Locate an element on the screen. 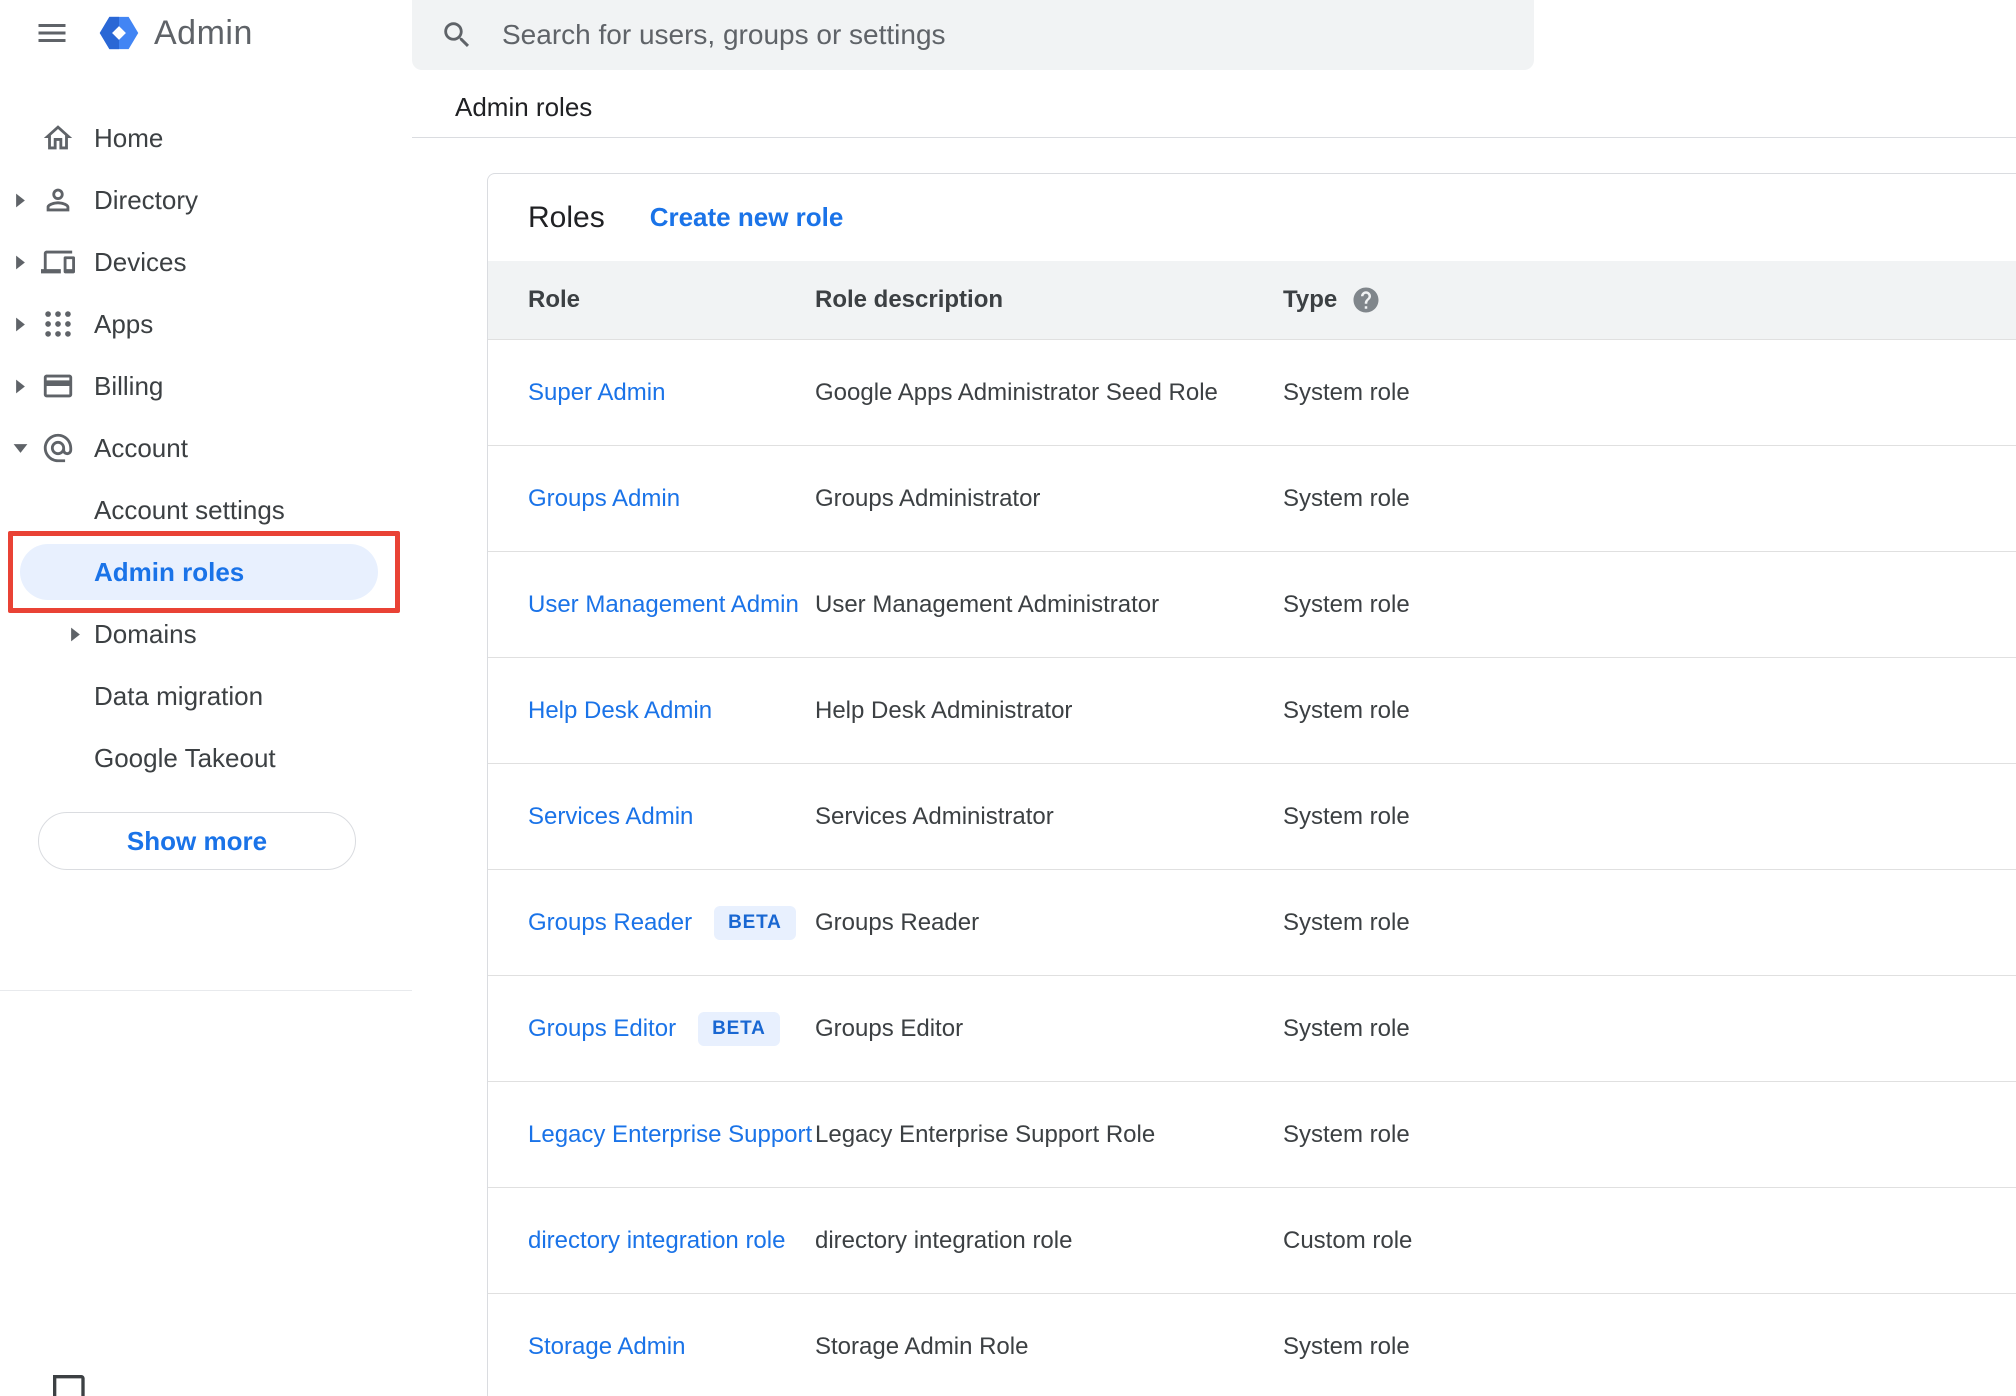 The height and width of the screenshot is (1396, 2016). role-description: Groups Reader is located at coordinates (897, 922).